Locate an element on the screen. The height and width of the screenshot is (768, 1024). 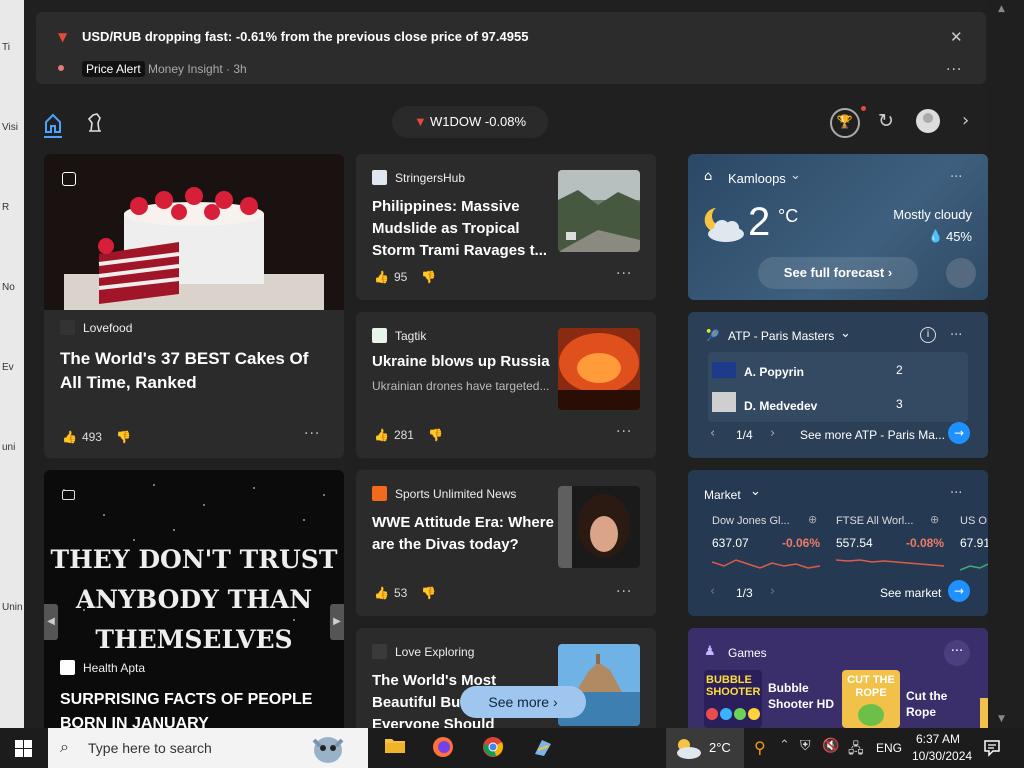
clock-time: 6:37 AM is located at coordinates (938, 739).